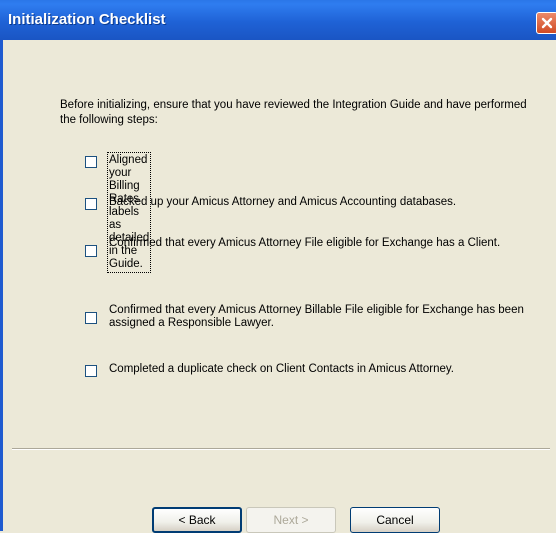 The width and height of the screenshot is (556, 533). What do you see at coordinates (395, 520) in the screenshot?
I see `cancel-button: Cancel` at bounding box center [395, 520].